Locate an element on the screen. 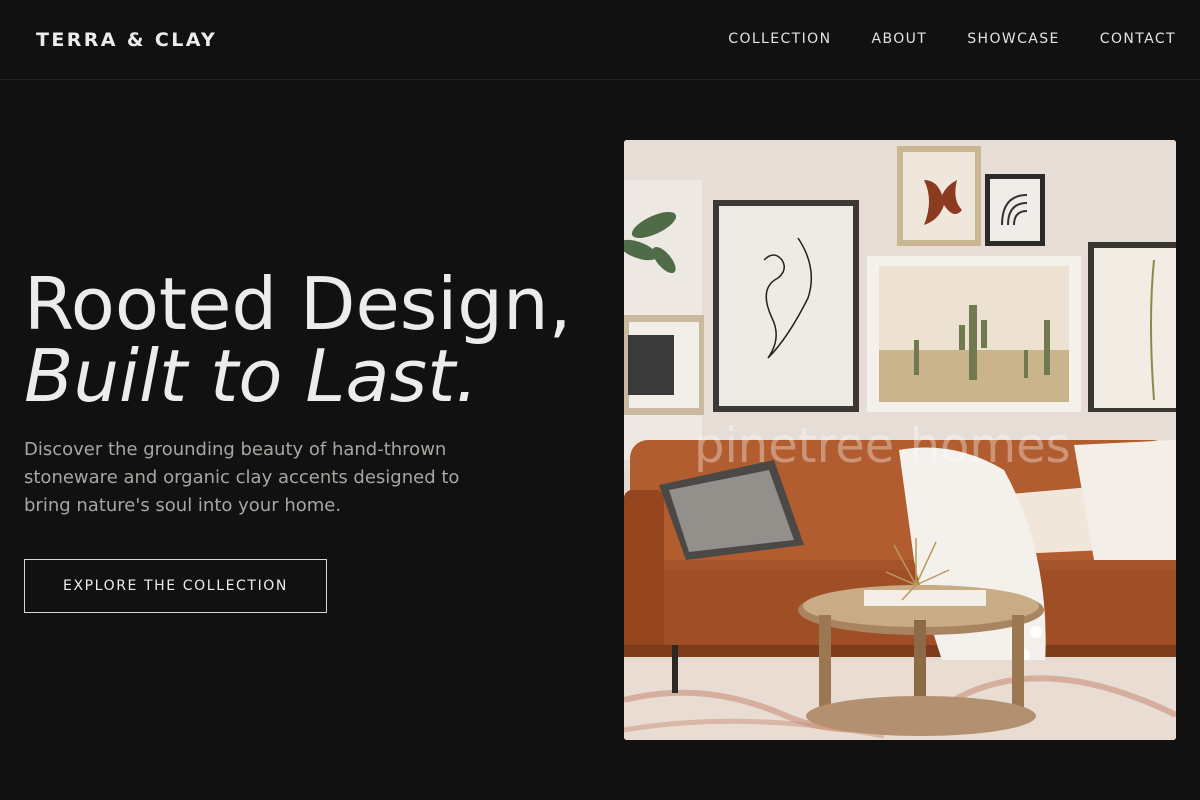 The image size is (1200, 800). nav-link-collection: COLLECTION is located at coordinates (779, 39).